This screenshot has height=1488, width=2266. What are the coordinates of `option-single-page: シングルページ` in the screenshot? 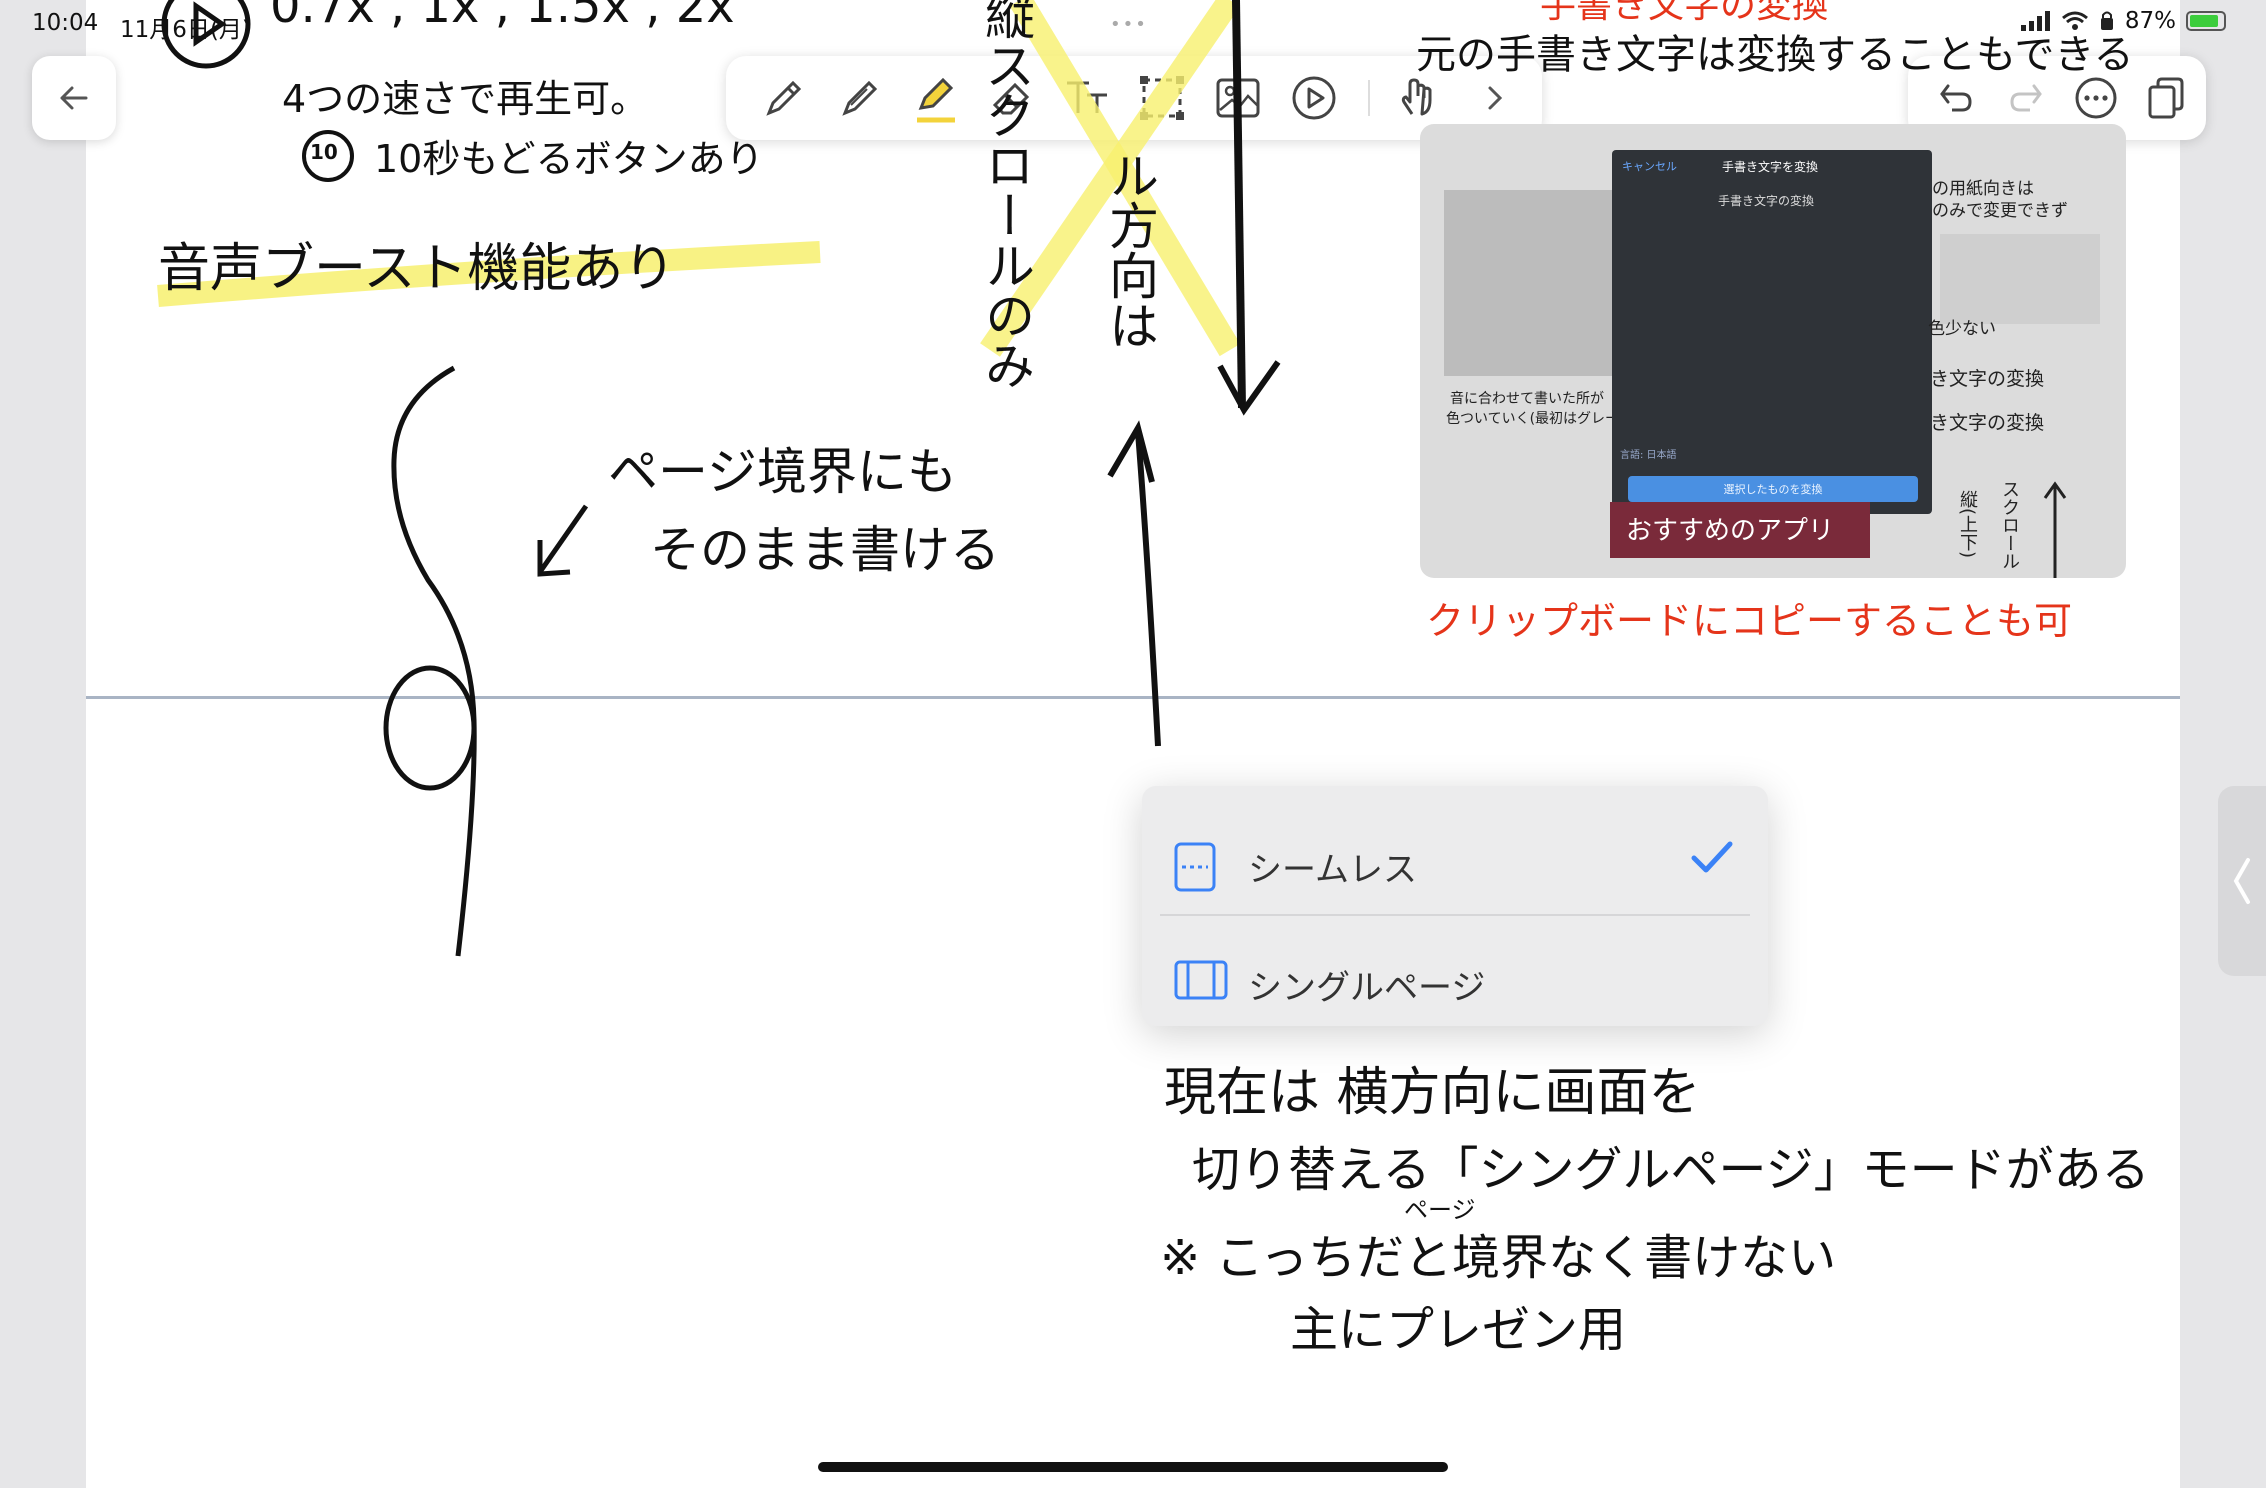 It's located at (1455, 978).